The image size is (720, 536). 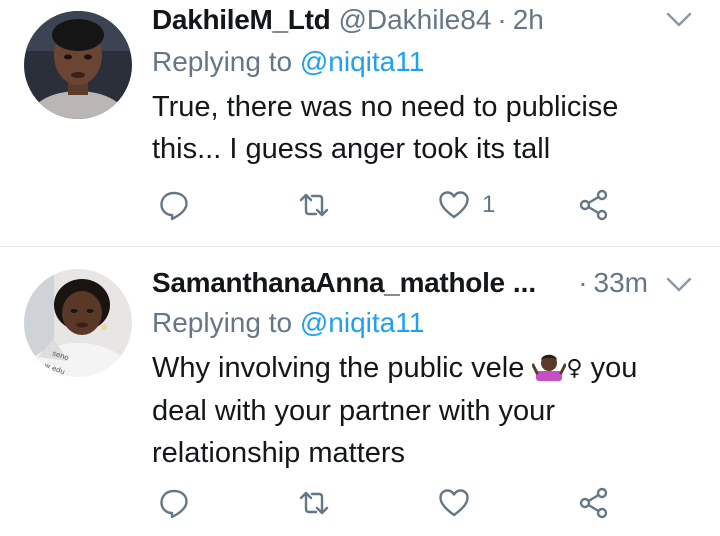 What do you see at coordinates (621, 283) in the screenshot?
I see `timestamp: 33m` at bounding box center [621, 283].